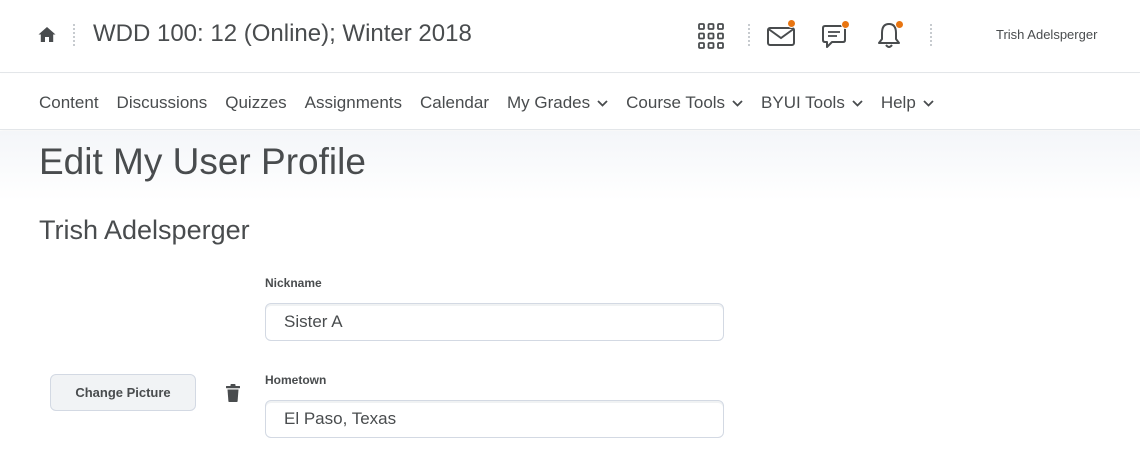 The width and height of the screenshot is (1140, 458). I want to click on nav-item-label: Discussions, so click(162, 102).